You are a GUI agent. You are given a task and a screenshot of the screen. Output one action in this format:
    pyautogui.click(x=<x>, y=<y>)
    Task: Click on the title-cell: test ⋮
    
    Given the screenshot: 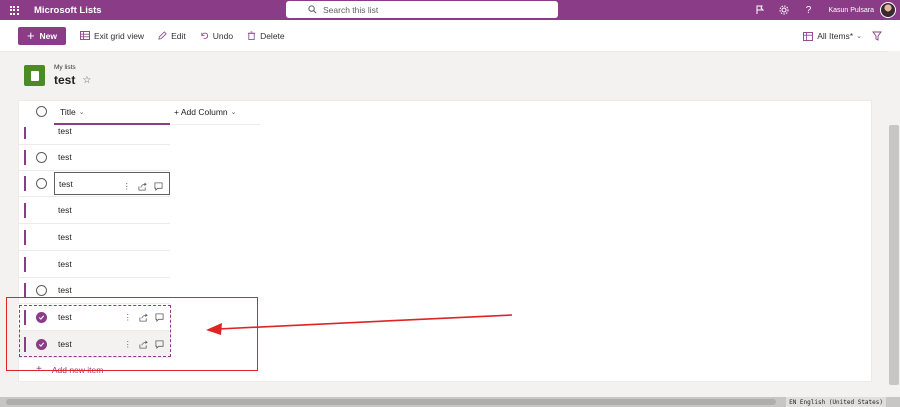 What is the action you would take?
    pyautogui.click(x=112, y=183)
    